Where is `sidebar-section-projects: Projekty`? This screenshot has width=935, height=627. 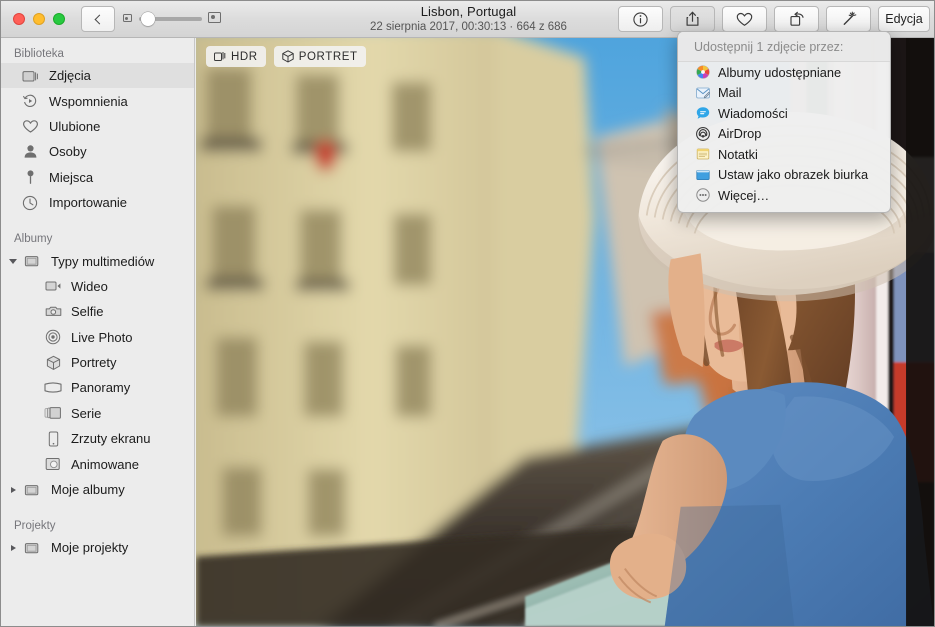
sidebar-section-projects: Projekty is located at coordinates (35, 526).